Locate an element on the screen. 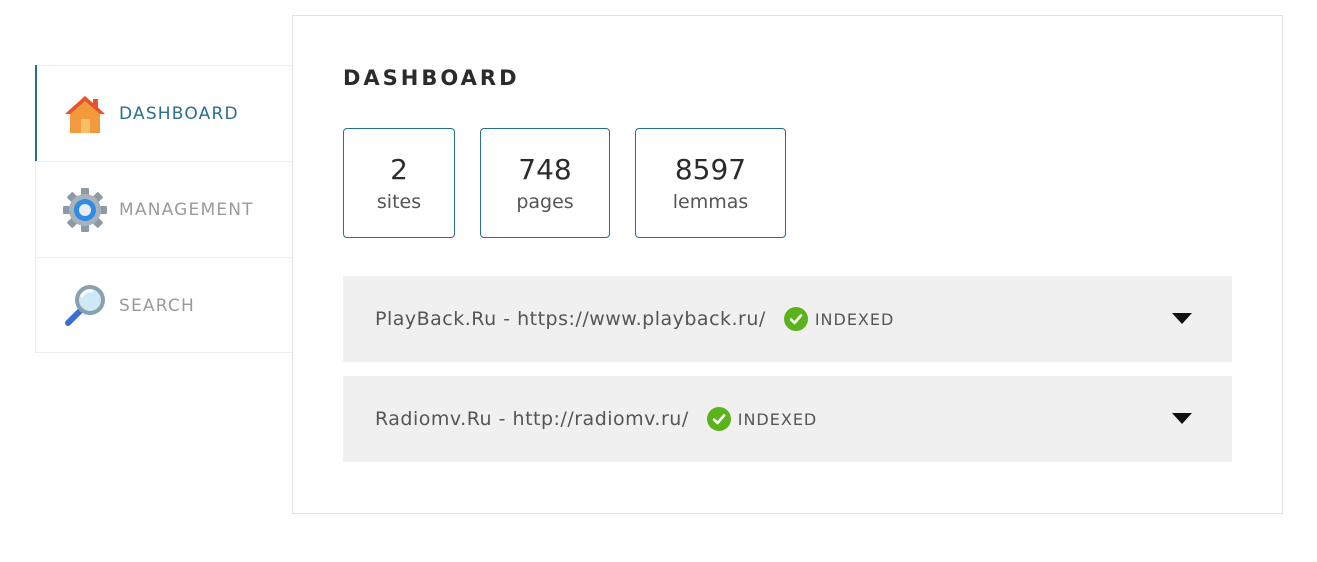 The image size is (1317, 562). sidebar-item-search: SEARCH is located at coordinates (164, 306).